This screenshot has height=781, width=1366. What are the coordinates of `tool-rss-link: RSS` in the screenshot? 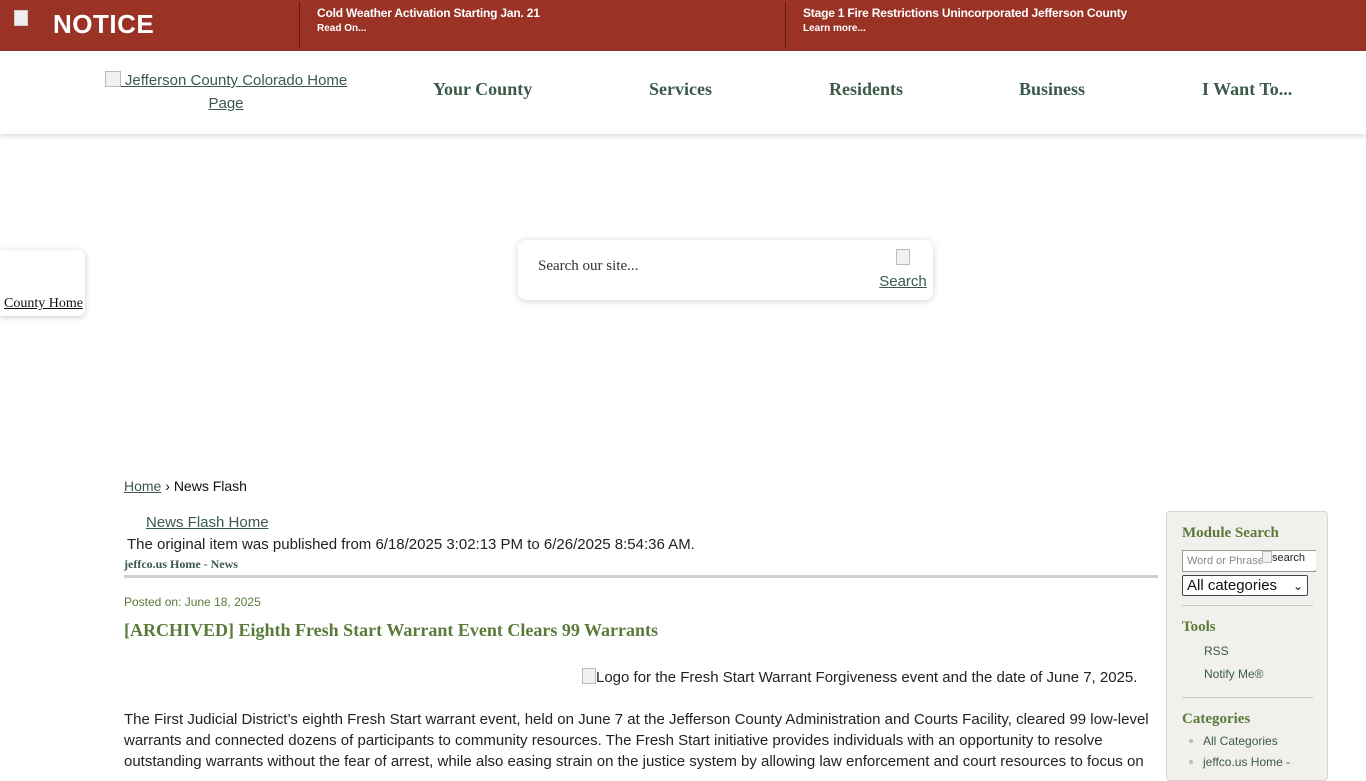 It's located at (1216, 651).